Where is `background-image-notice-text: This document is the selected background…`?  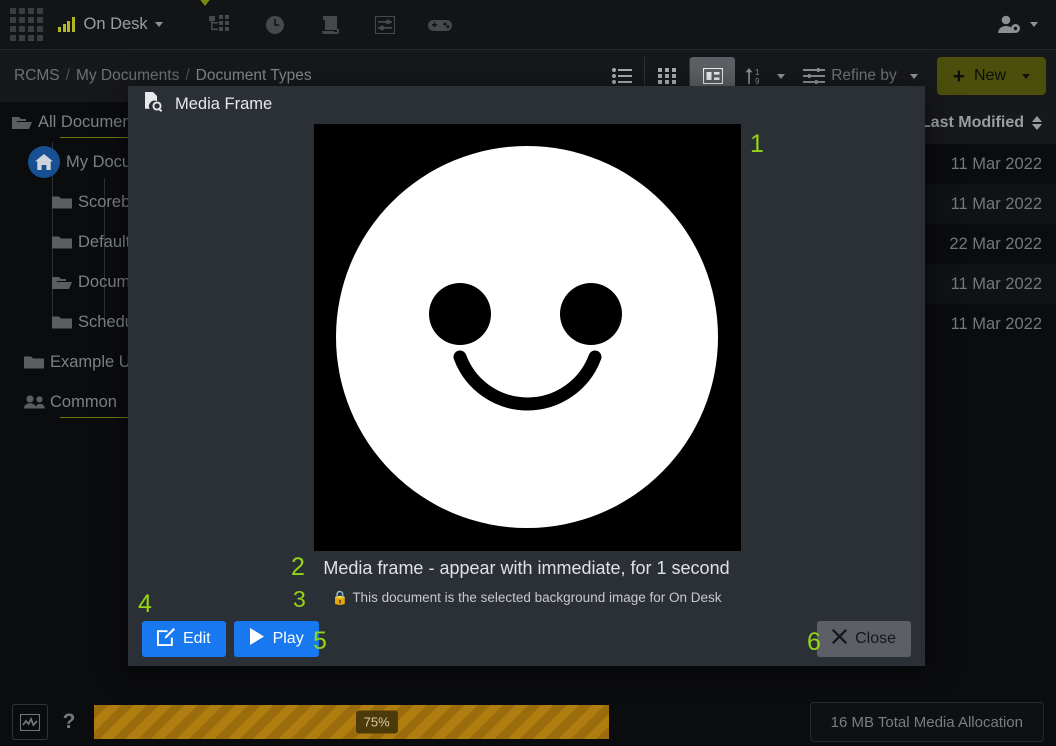
background-image-notice-text: This document is the selected background… is located at coordinates (537, 597).